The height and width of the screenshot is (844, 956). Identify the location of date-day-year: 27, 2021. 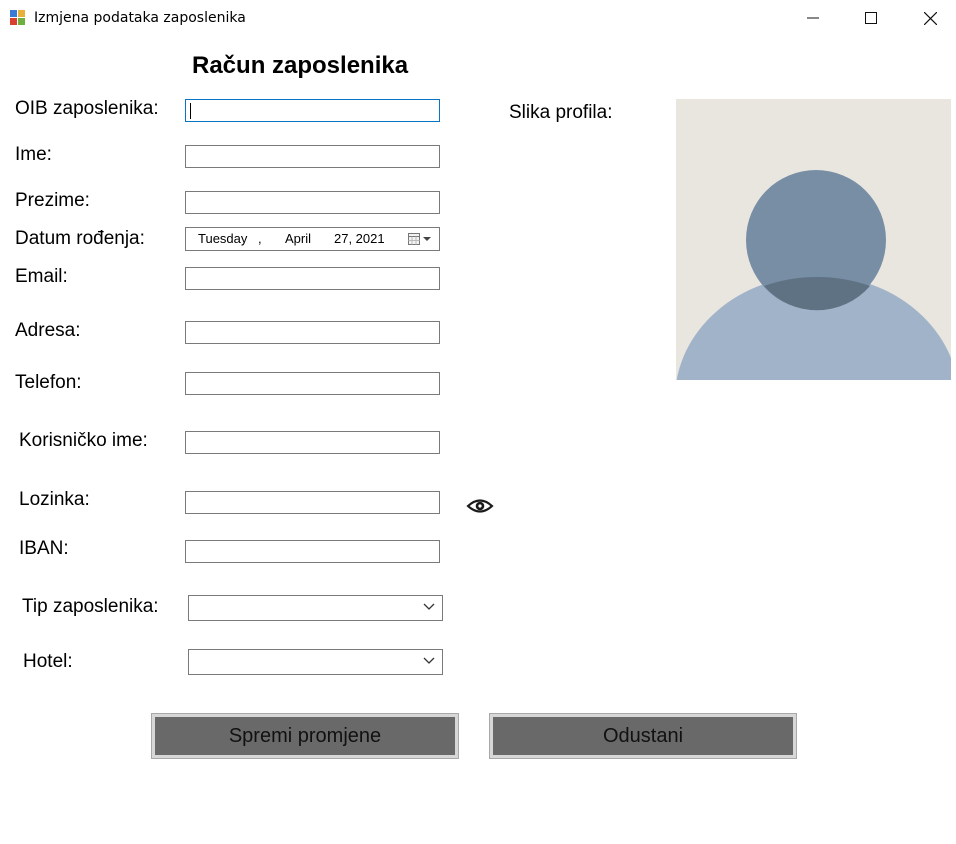
(359, 238).